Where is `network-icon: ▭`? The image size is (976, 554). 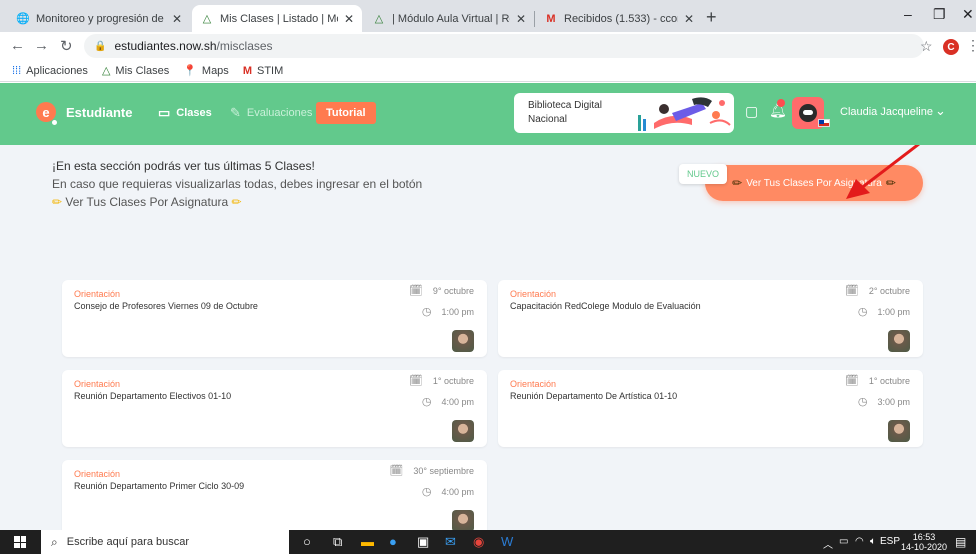 network-icon: ▭ is located at coordinates (843, 541).